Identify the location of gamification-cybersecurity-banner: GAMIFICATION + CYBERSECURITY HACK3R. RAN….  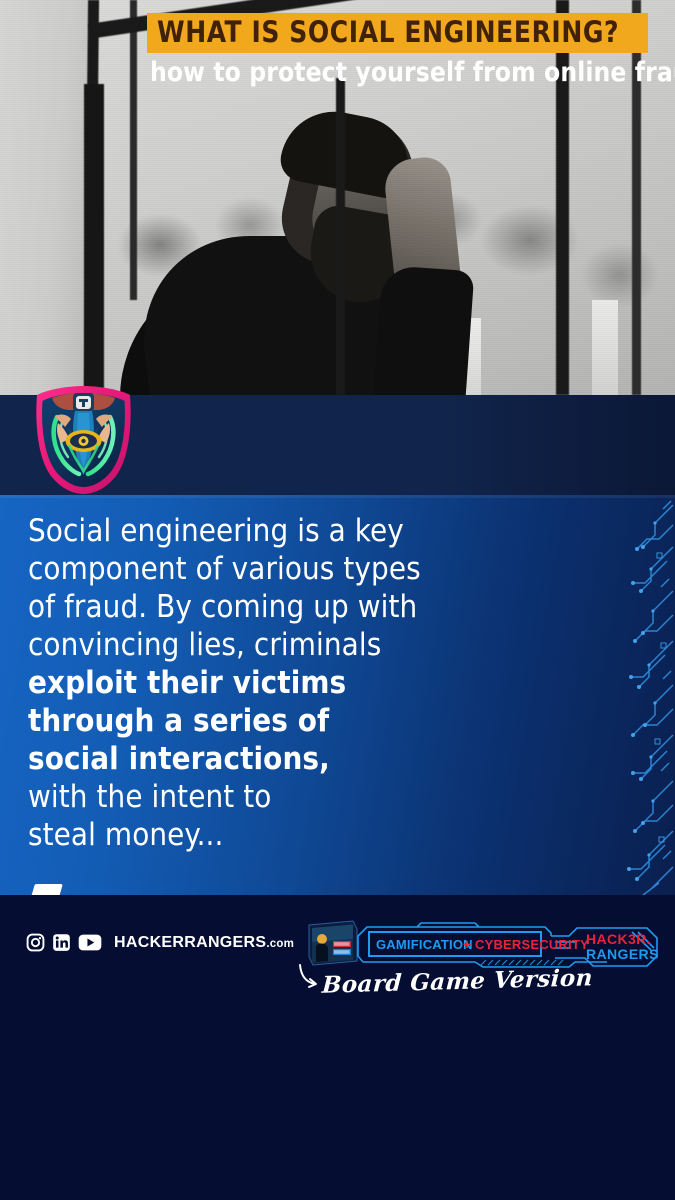
(508, 945).